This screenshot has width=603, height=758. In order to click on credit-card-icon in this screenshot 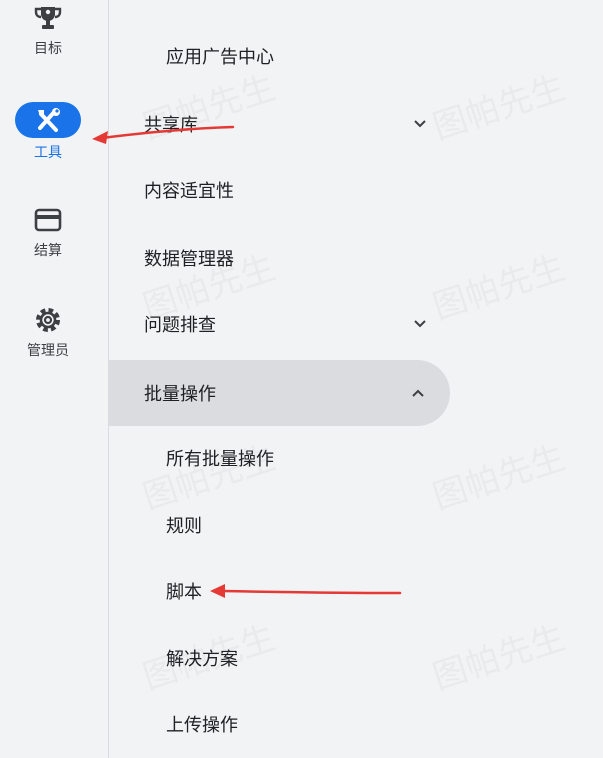, I will do `click(48, 220)`.